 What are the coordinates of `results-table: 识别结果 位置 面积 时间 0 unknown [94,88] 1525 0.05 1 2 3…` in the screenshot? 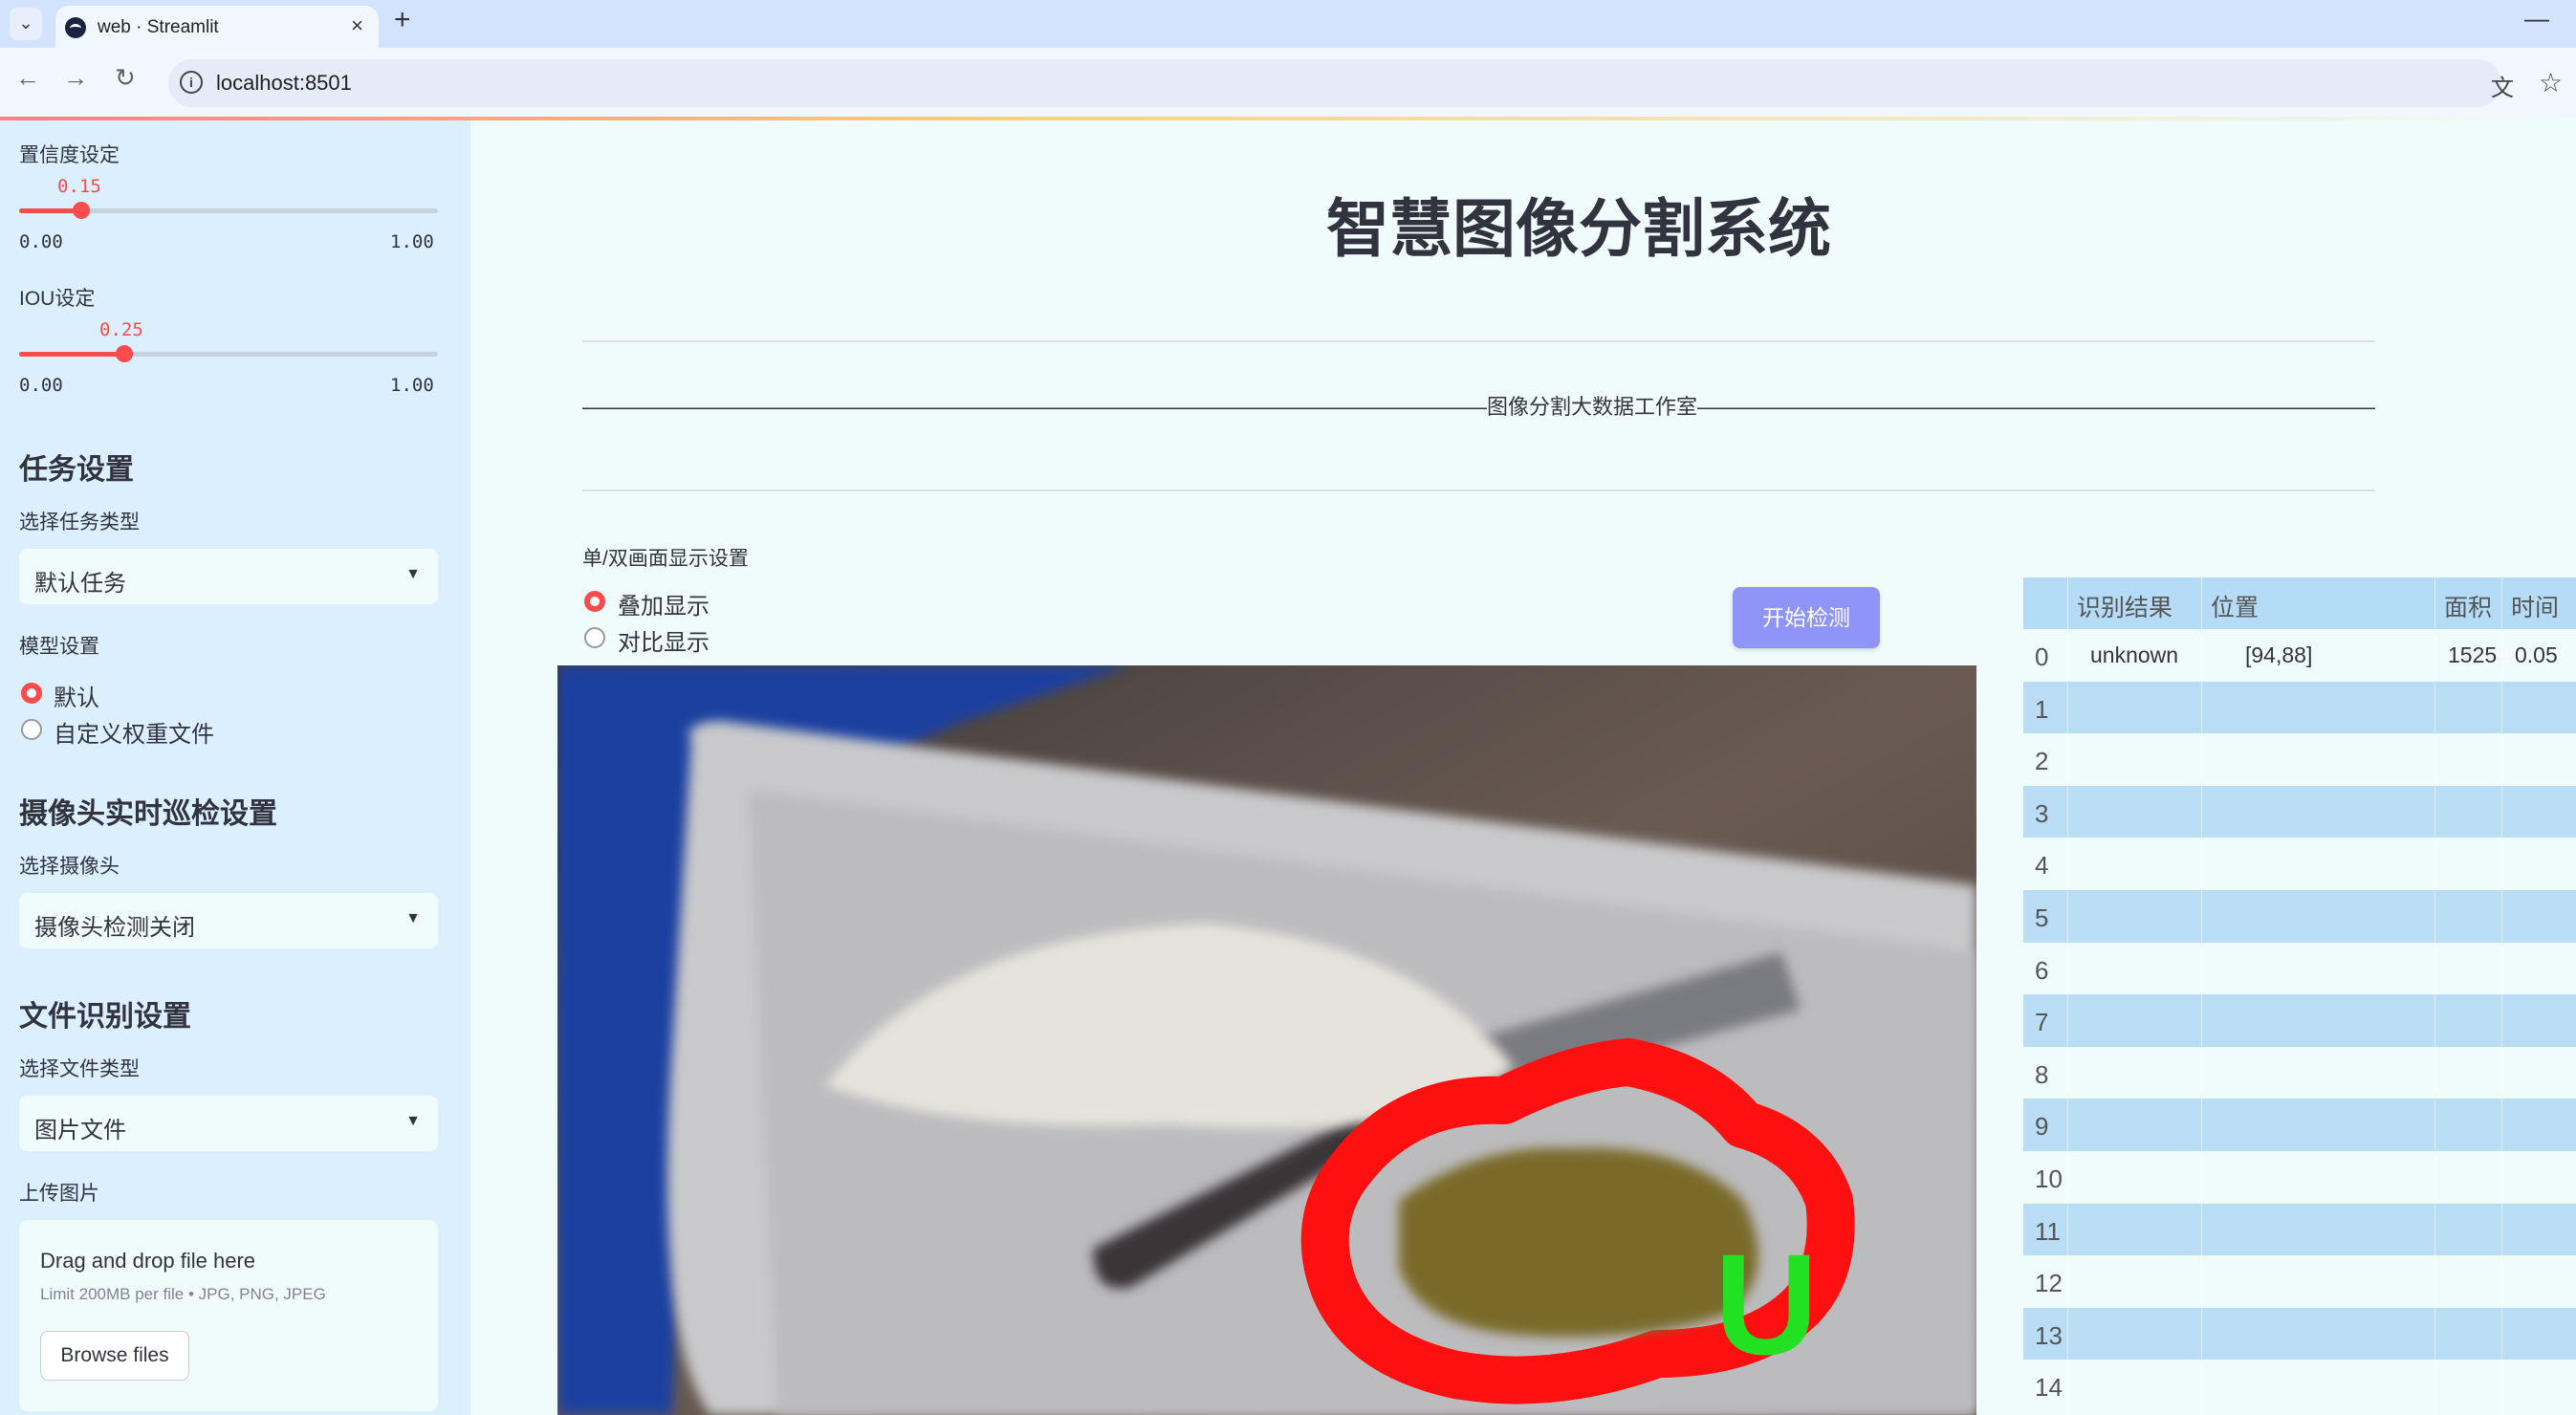 It's located at (2299, 996).